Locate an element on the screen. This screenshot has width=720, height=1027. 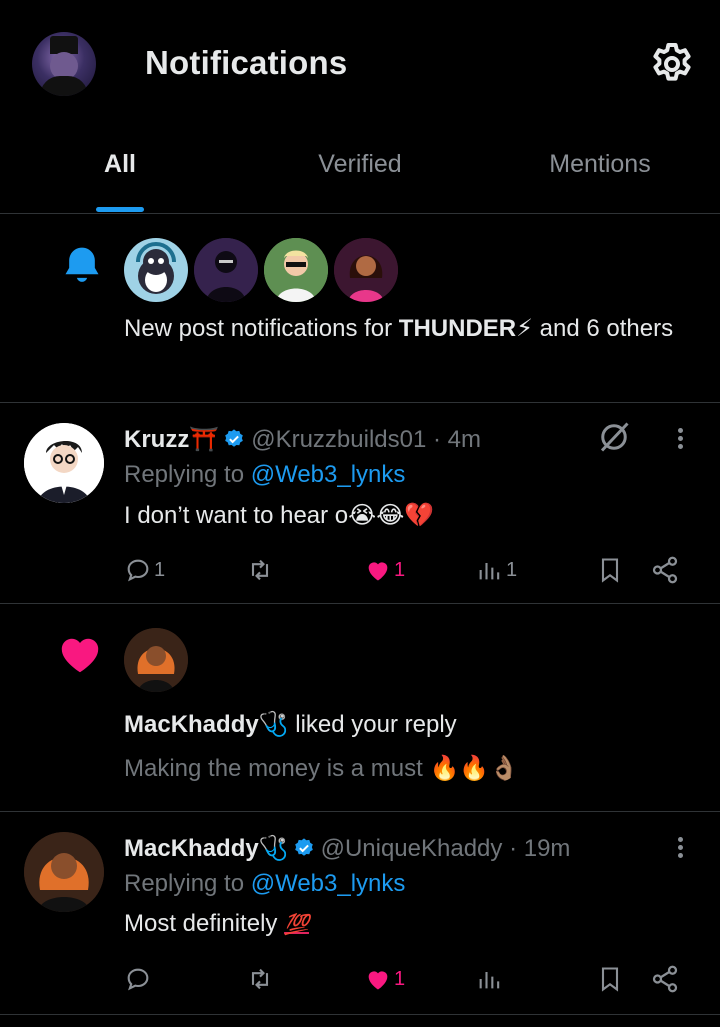
views-button: 1 is located at coordinates (496, 570).